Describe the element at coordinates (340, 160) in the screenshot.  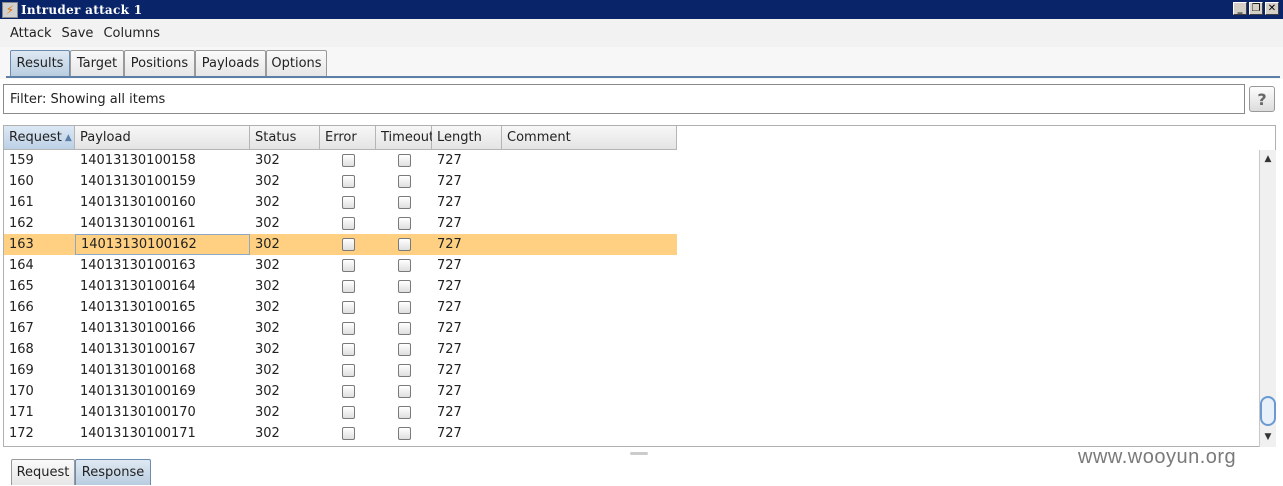
I see `table-row: 159 14013130100158 302 727` at that location.